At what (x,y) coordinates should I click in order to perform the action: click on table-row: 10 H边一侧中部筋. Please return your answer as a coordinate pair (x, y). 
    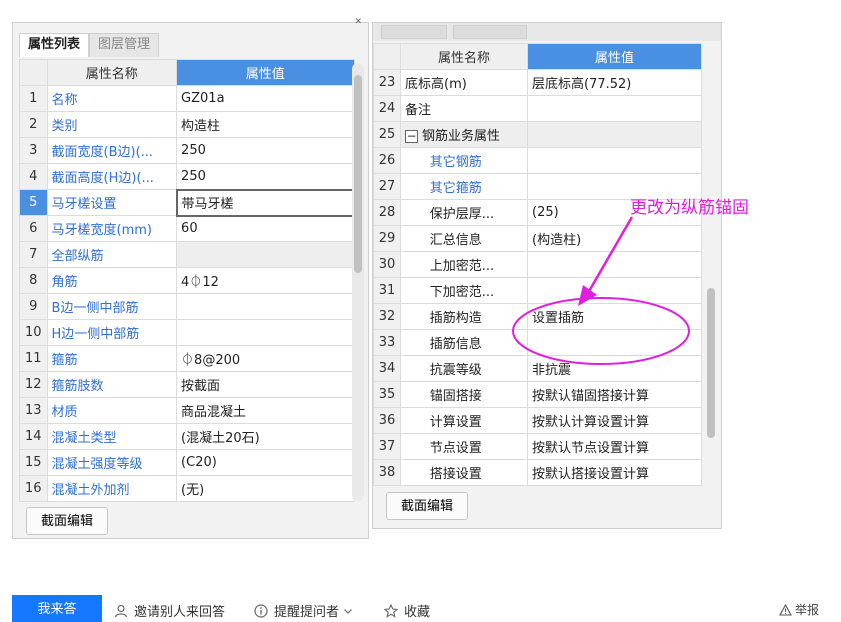
    Looking at the image, I should click on (187, 332).